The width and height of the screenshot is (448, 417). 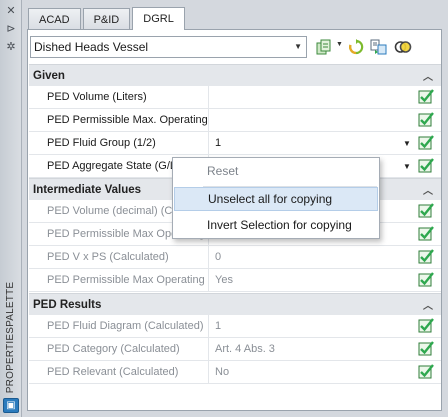 What do you see at coordinates (224, 280) in the screenshot?
I see `property-value: Yes` at bounding box center [224, 280].